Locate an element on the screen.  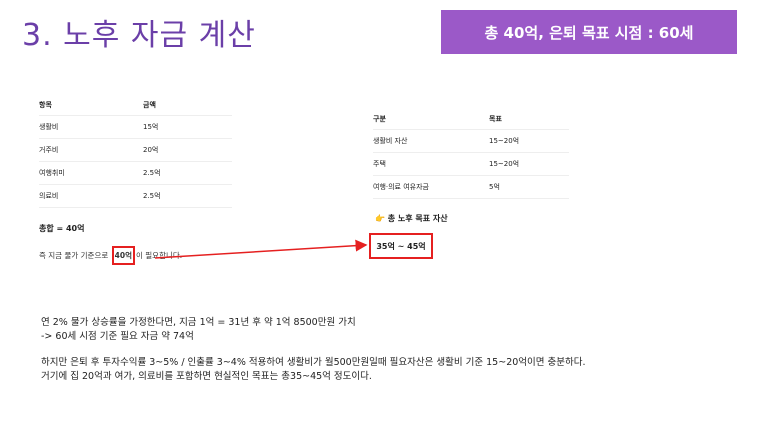
goal-category-cell: 주택 is located at coordinates (431, 164).